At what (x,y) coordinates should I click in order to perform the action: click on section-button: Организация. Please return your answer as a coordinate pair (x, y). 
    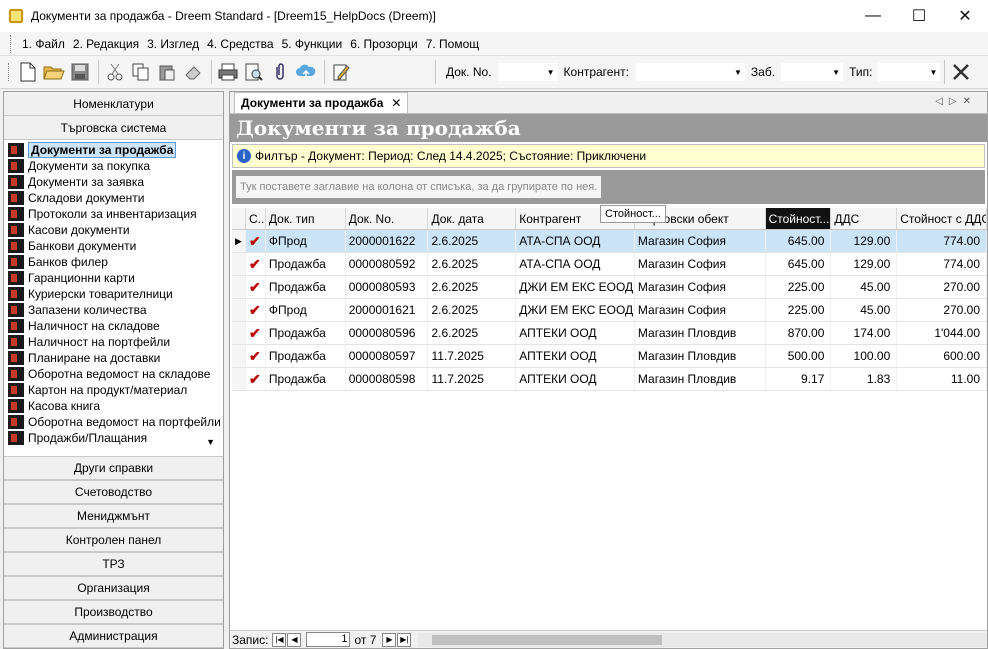
    Looking at the image, I should click on (113, 588).